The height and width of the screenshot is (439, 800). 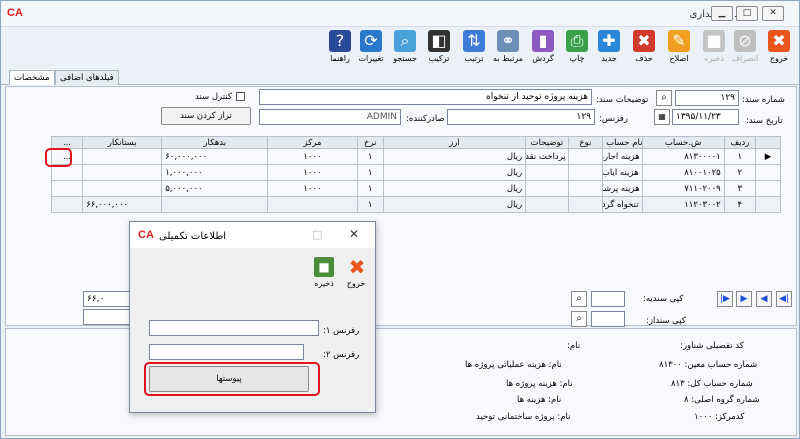 I want to click on column-header: بستانکار, so click(x=122, y=142).